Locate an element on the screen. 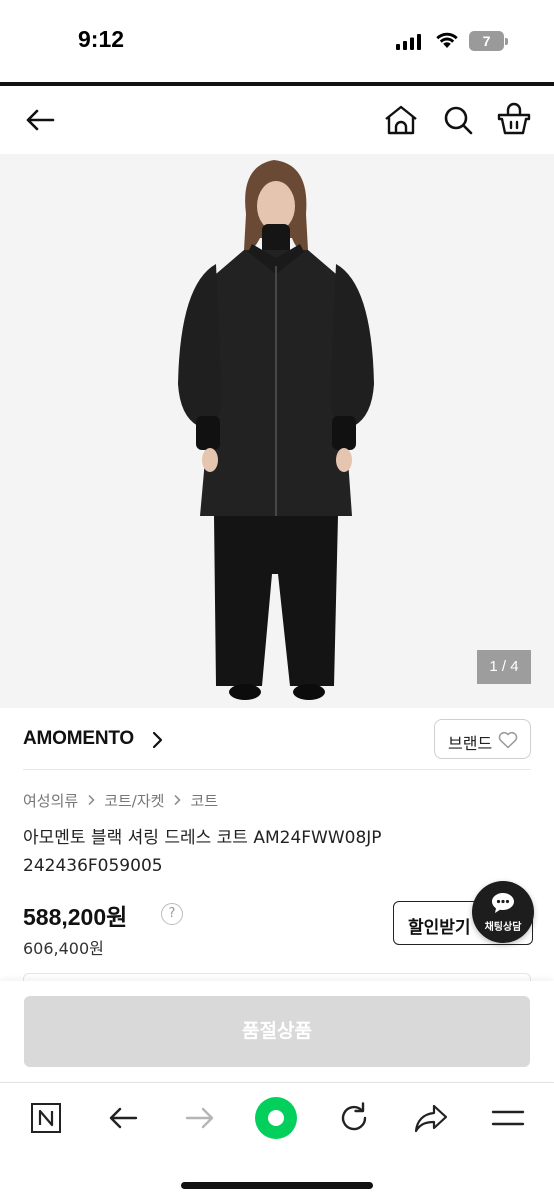 Image resolution: width=554 pixels, height=1200 pixels. home-icon is located at coordinates (401, 120).